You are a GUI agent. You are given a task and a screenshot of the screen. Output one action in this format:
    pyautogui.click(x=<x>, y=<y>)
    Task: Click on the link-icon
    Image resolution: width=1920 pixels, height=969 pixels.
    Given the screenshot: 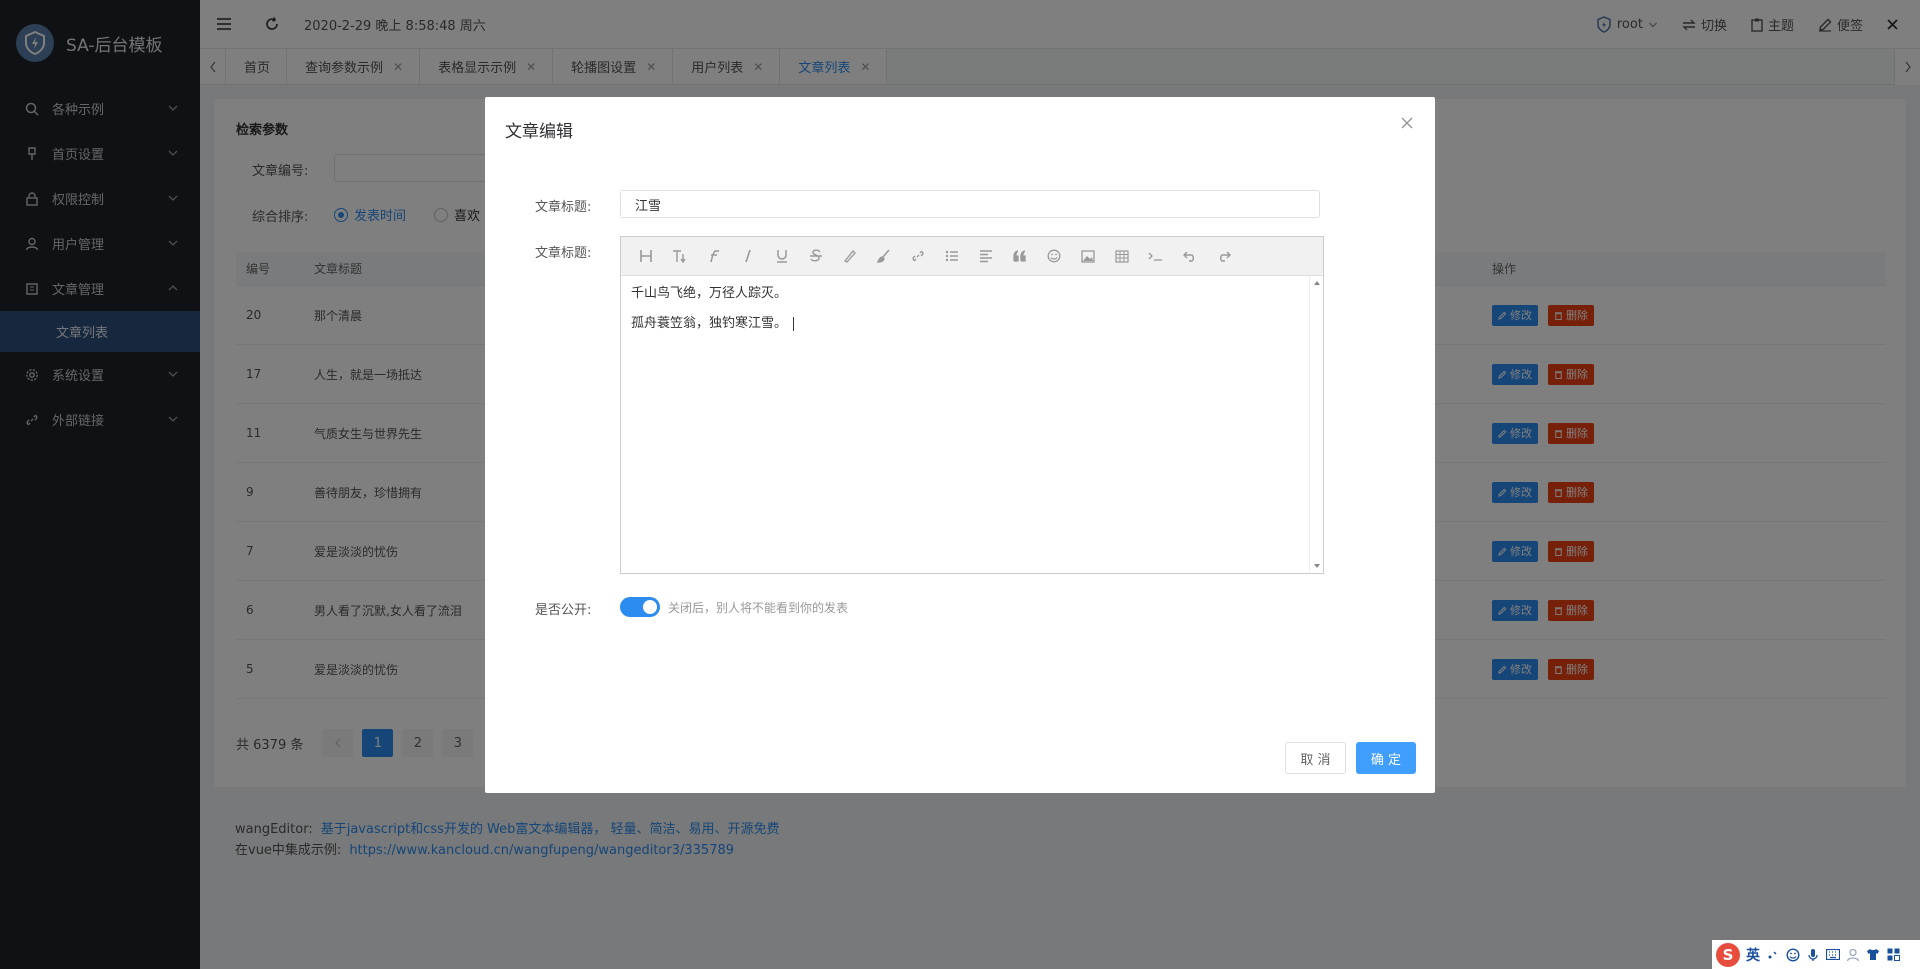 What is the action you would take?
    pyautogui.click(x=918, y=256)
    